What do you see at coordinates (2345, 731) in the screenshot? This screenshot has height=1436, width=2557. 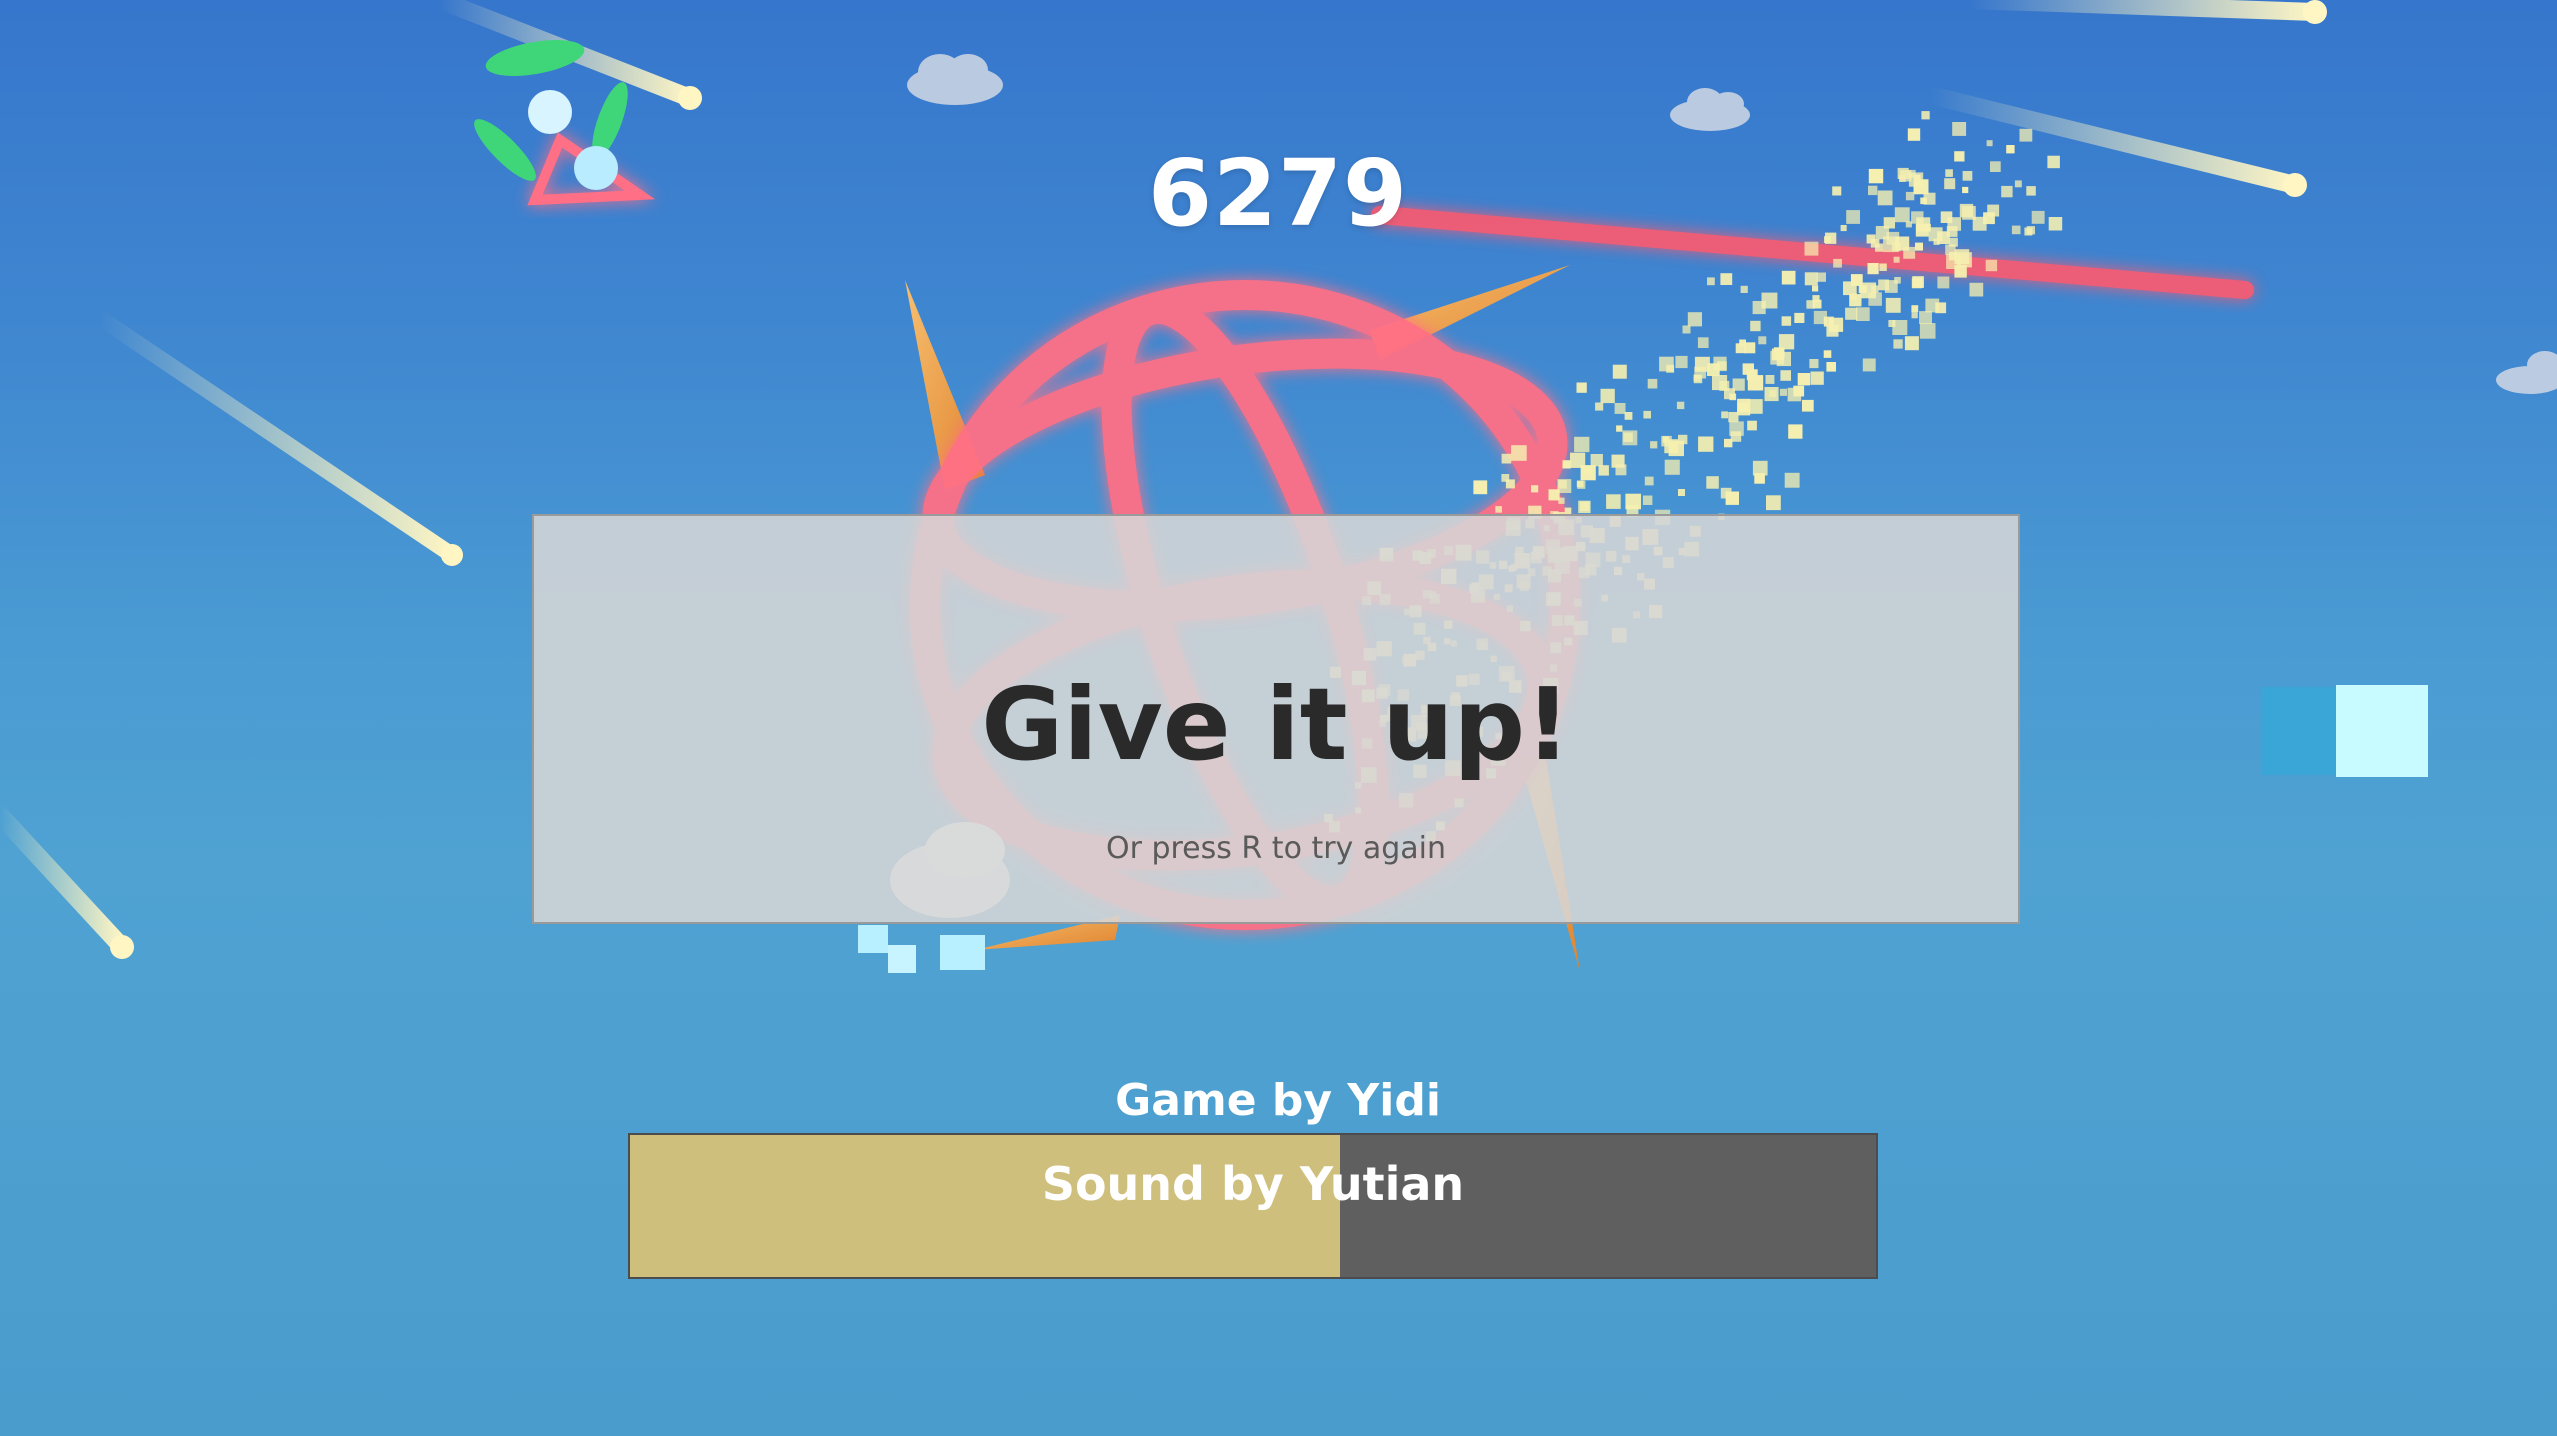 I see `cube` at bounding box center [2345, 731].